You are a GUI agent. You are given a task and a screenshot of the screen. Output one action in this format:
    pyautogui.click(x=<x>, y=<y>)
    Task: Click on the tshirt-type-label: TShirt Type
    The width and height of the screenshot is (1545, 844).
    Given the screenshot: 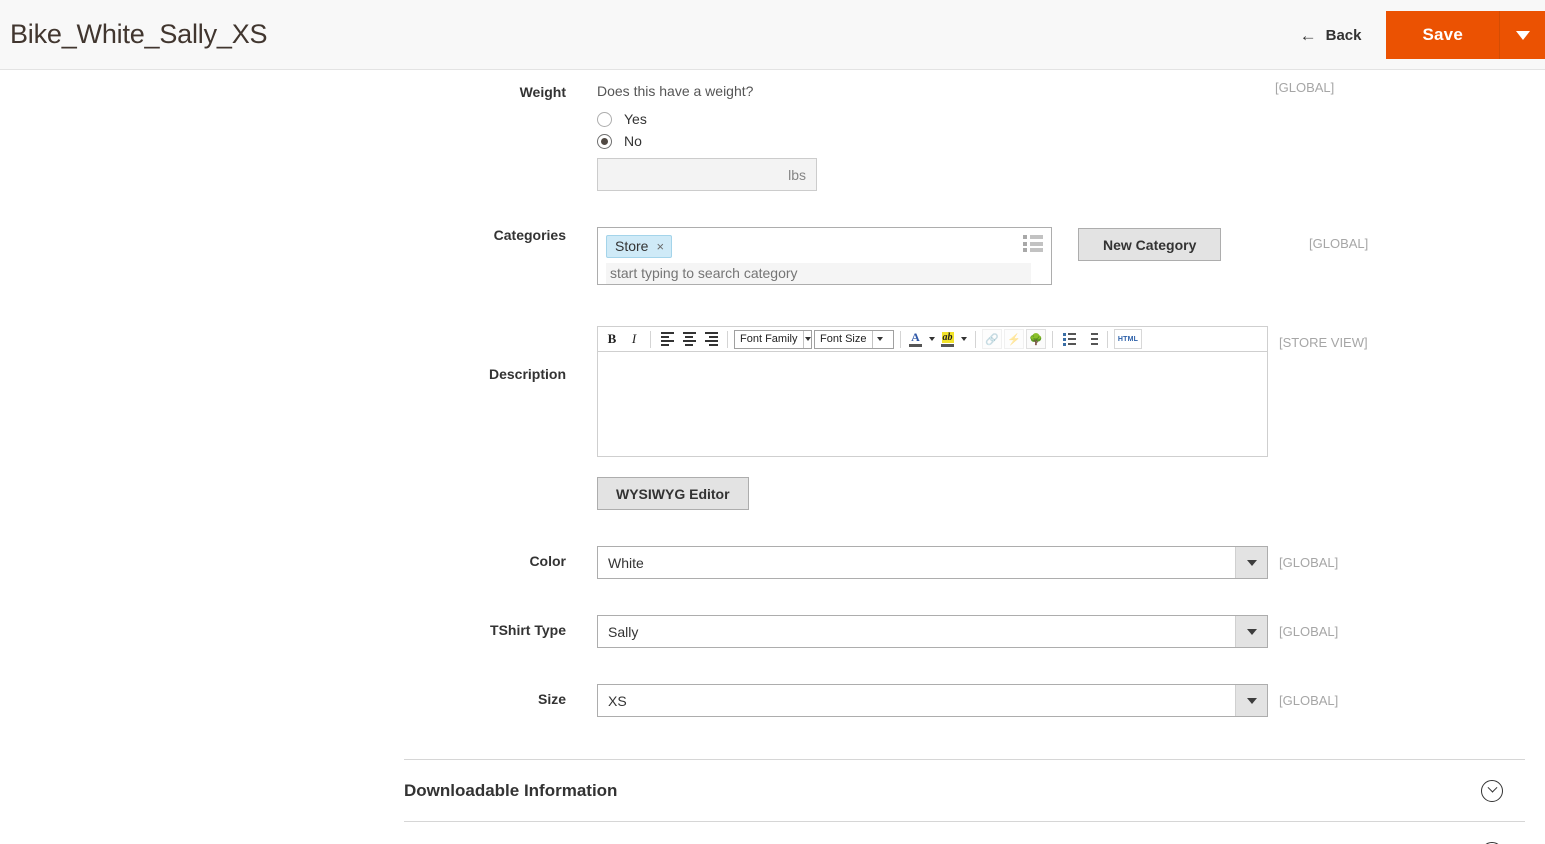 What is the action you would take?
    pyautogui.click(x=528, y=630)
    